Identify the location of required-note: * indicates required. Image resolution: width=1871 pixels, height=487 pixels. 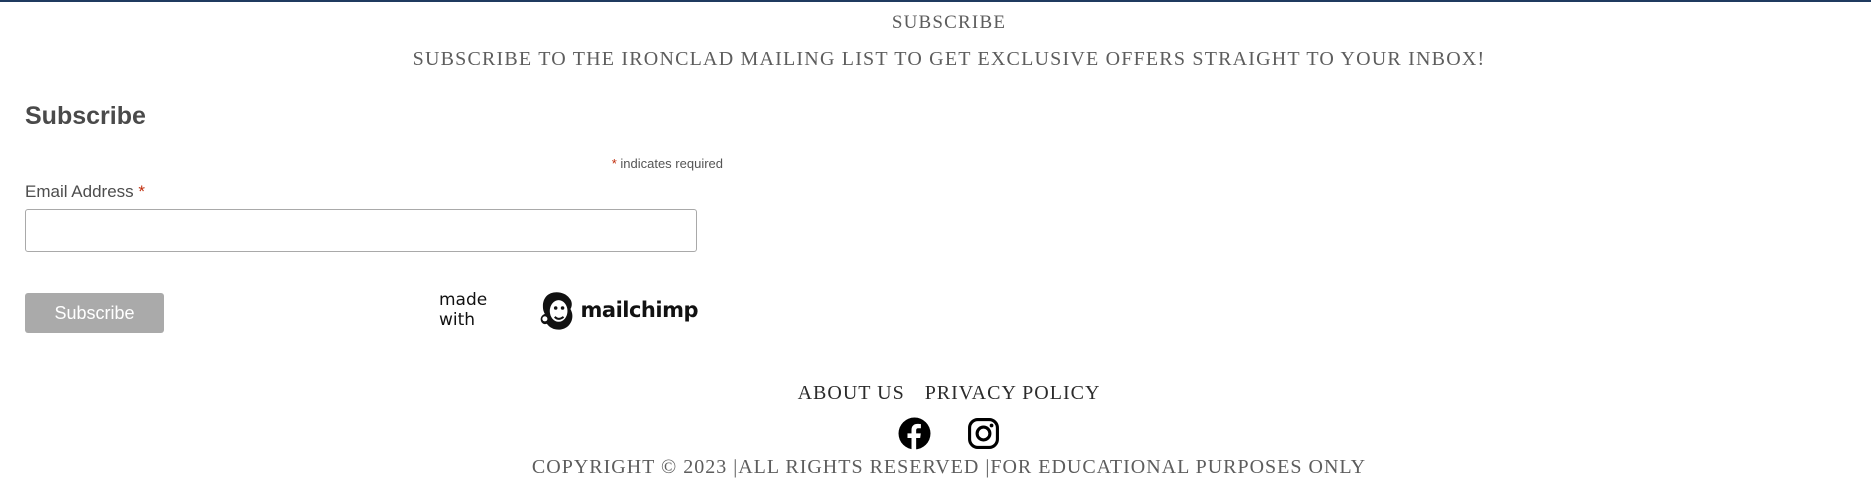
(667, 163).